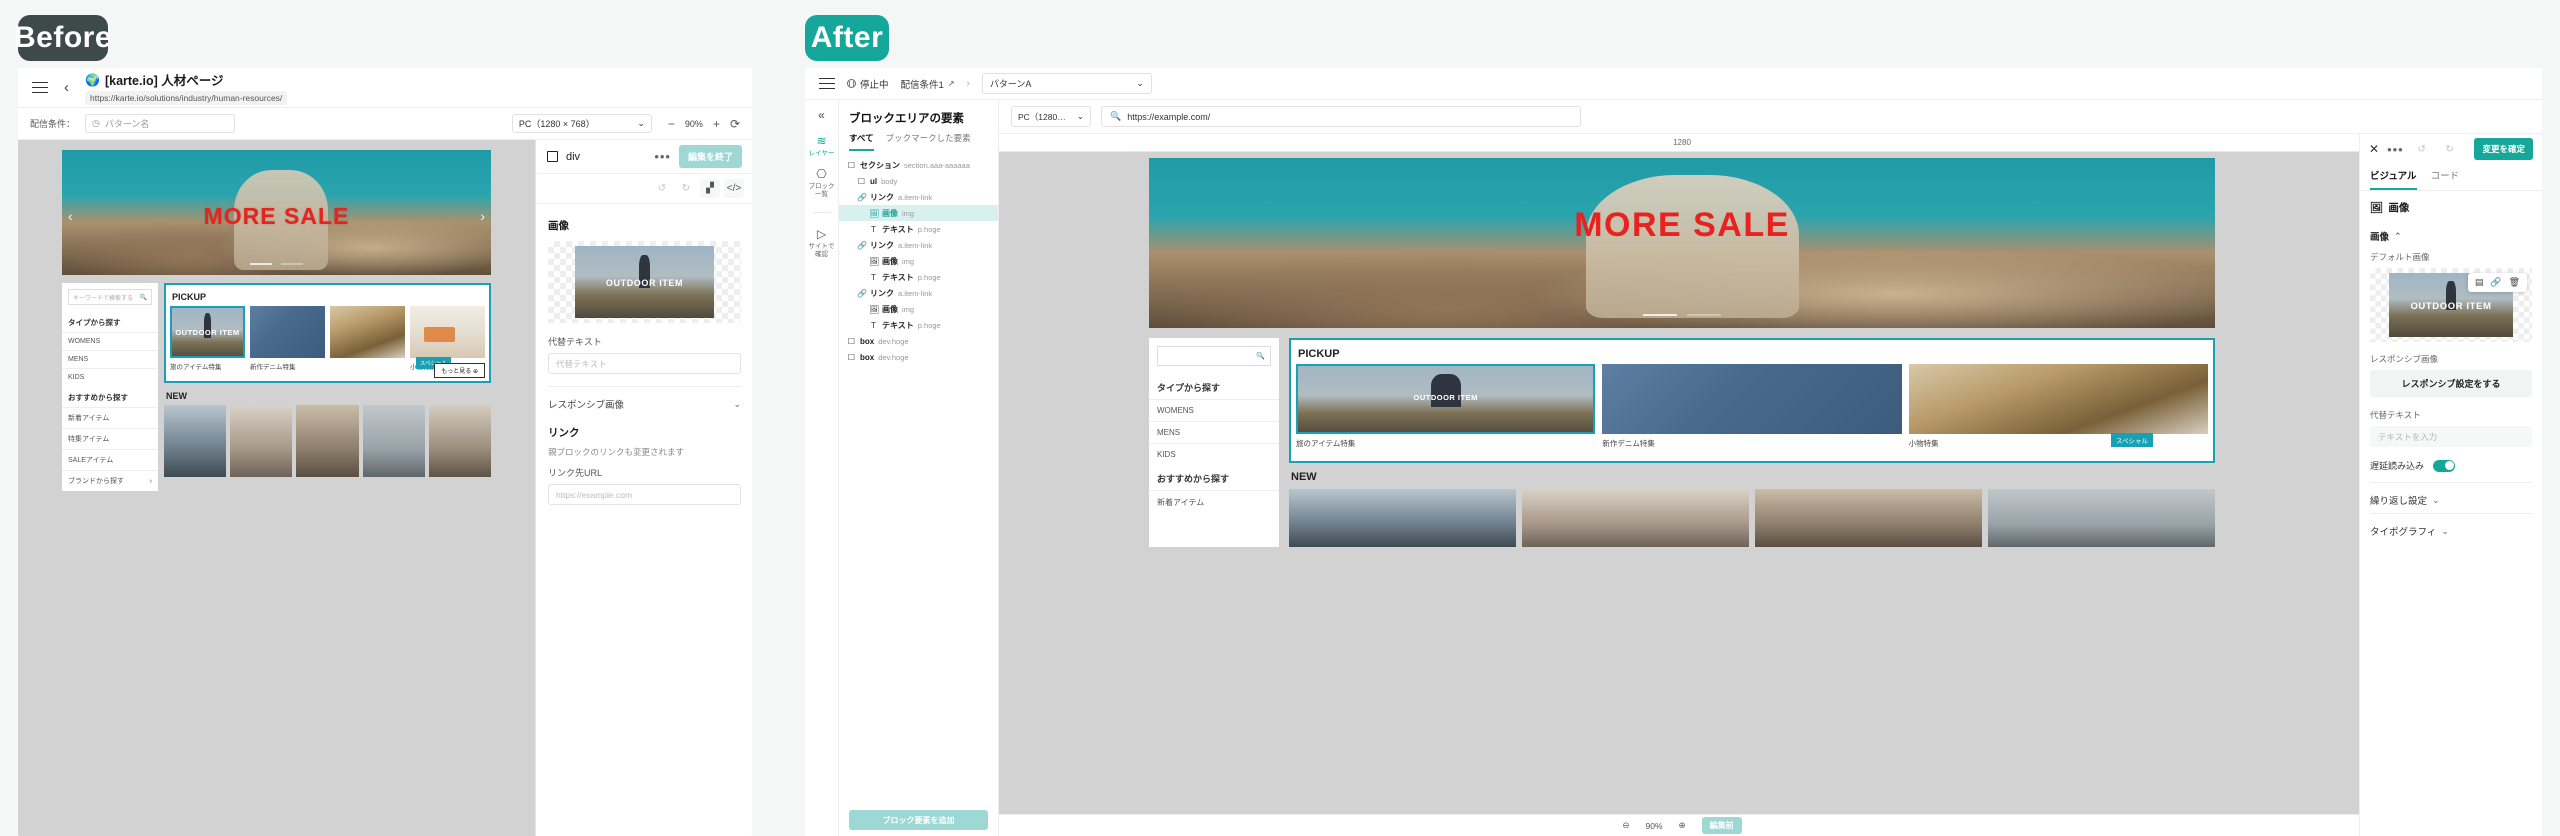 The width and height of the screenshot is (2560, 836). I want to click on pattern-input: ◷ パターン名, so click(160, 123).